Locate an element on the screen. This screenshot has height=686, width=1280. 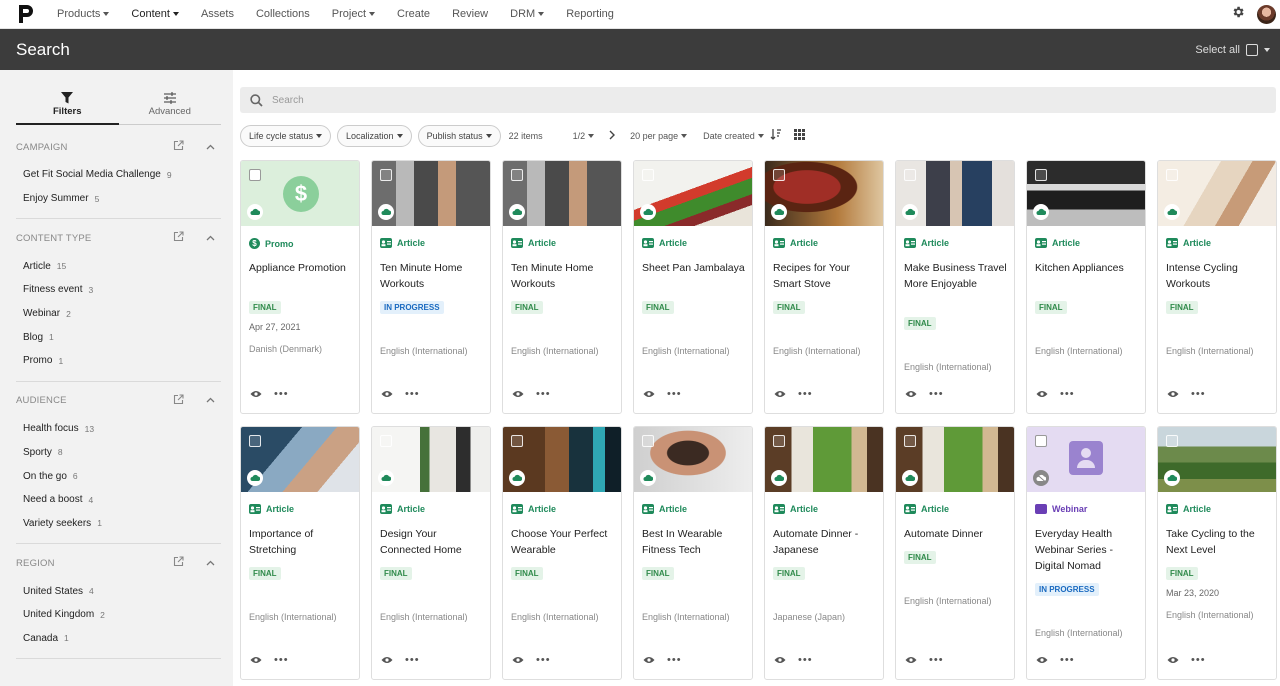
card-title: Best In Wearable Fitness Tech is located at coordinates (695, 542).